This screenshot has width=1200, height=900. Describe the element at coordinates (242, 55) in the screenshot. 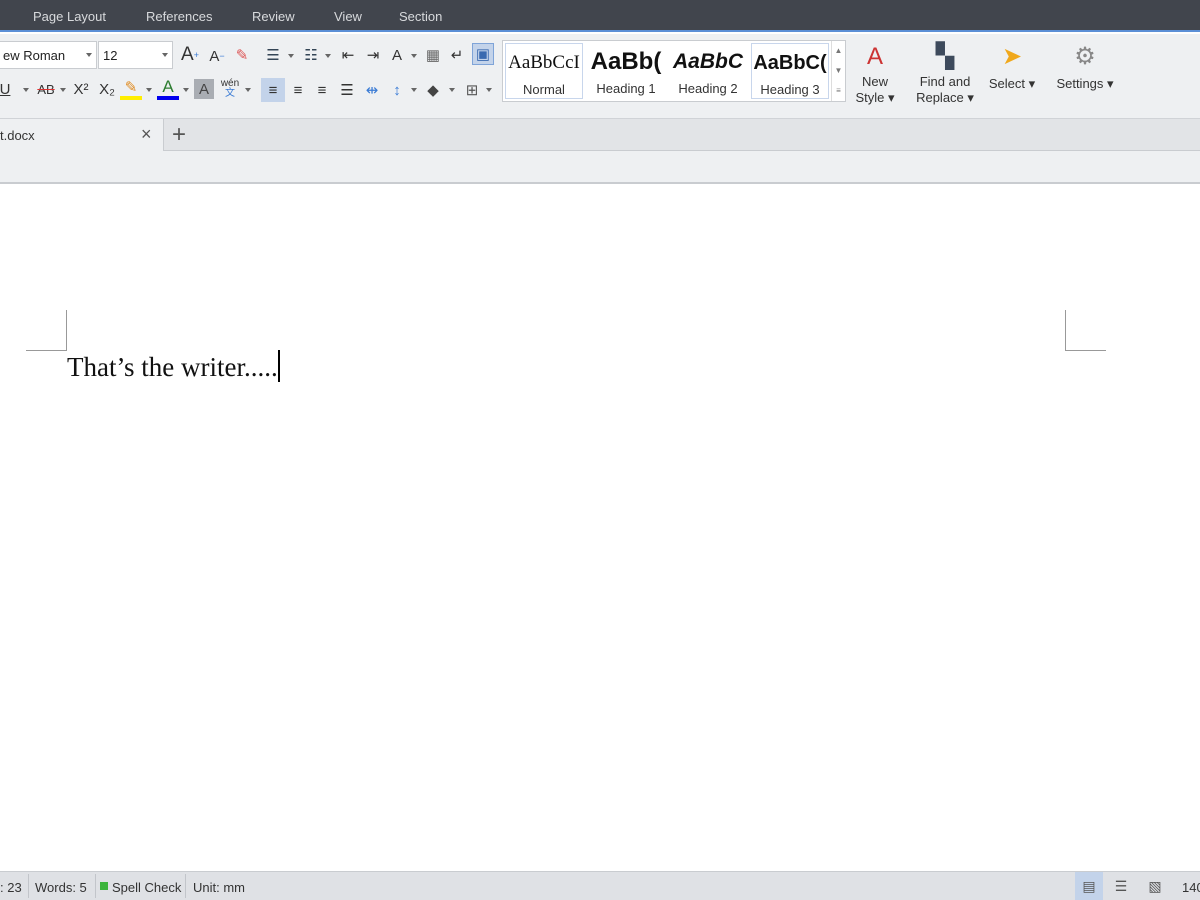

I see `clear-format-icon: ✎` at that location.